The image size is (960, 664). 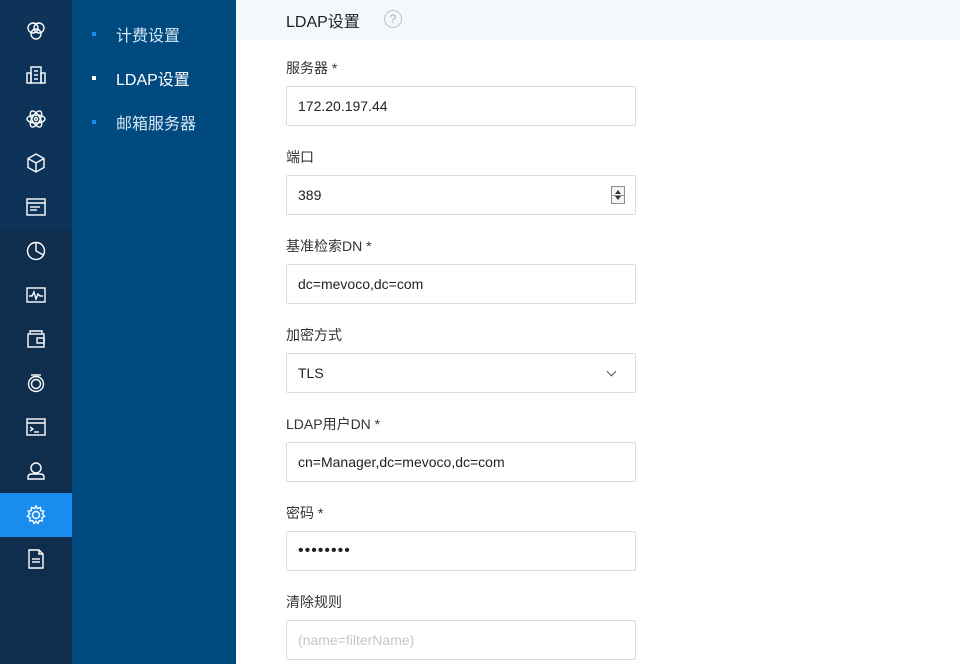 What do you see at coordinates (333, 424) in the screenshot?
I see `user-dn-label: LDAP用户DN *` at bounding box center [333, 424].